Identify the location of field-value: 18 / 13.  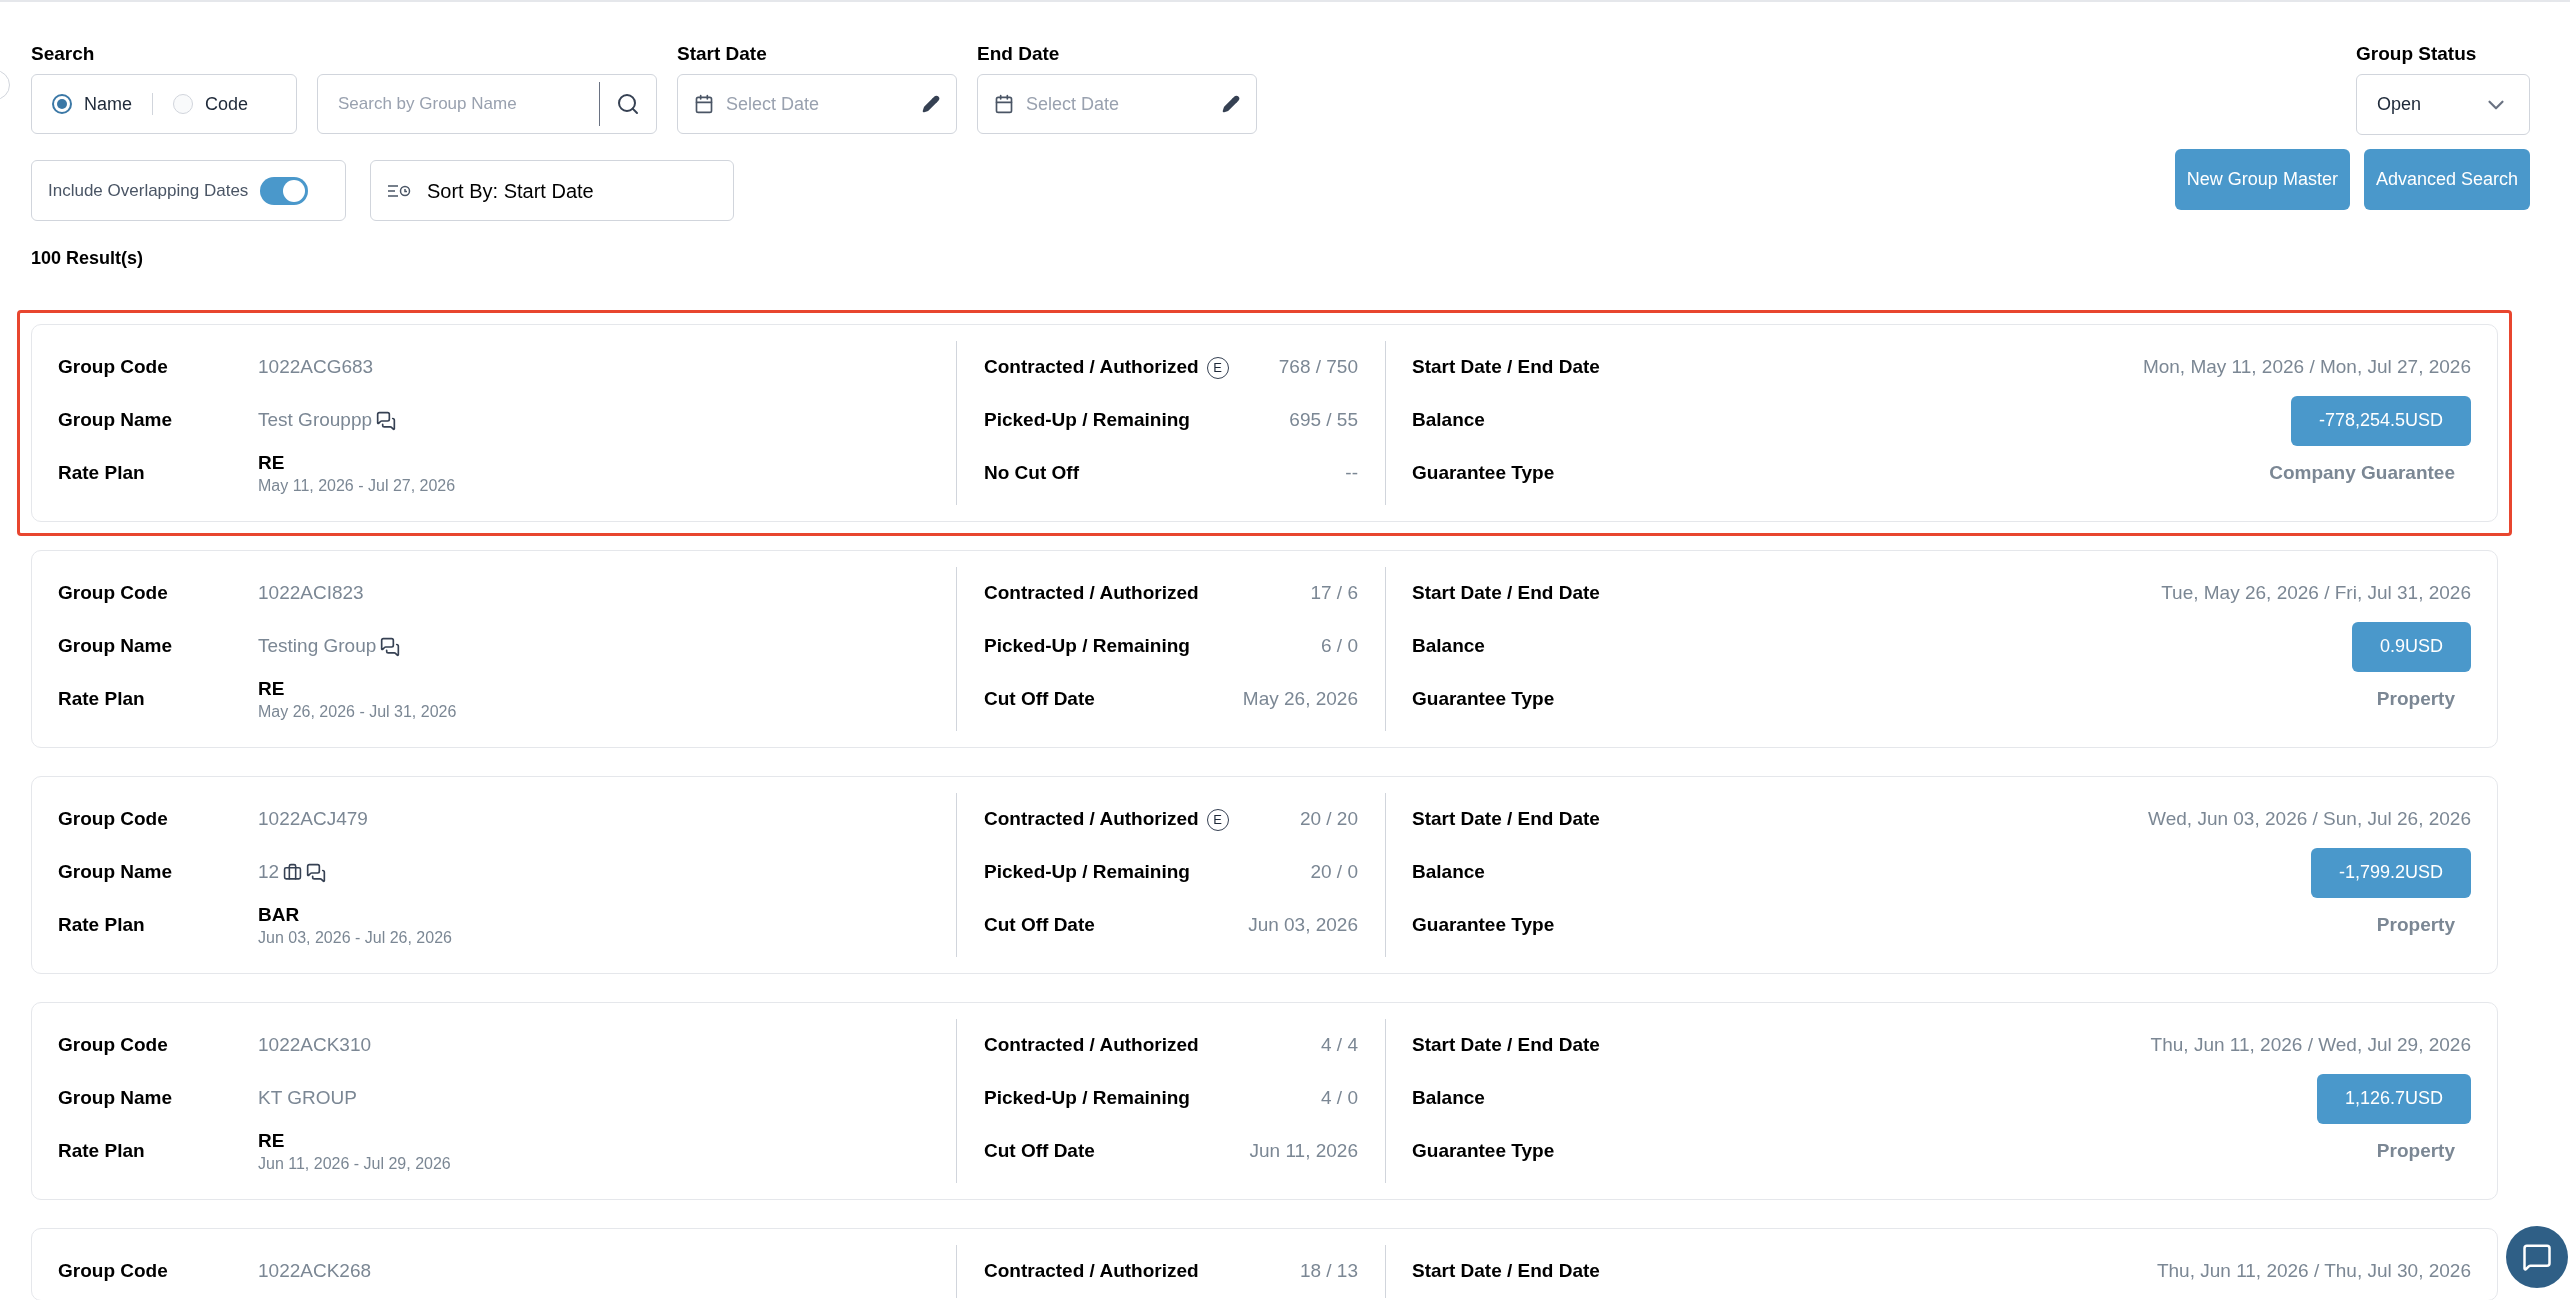
(1328, 1271).